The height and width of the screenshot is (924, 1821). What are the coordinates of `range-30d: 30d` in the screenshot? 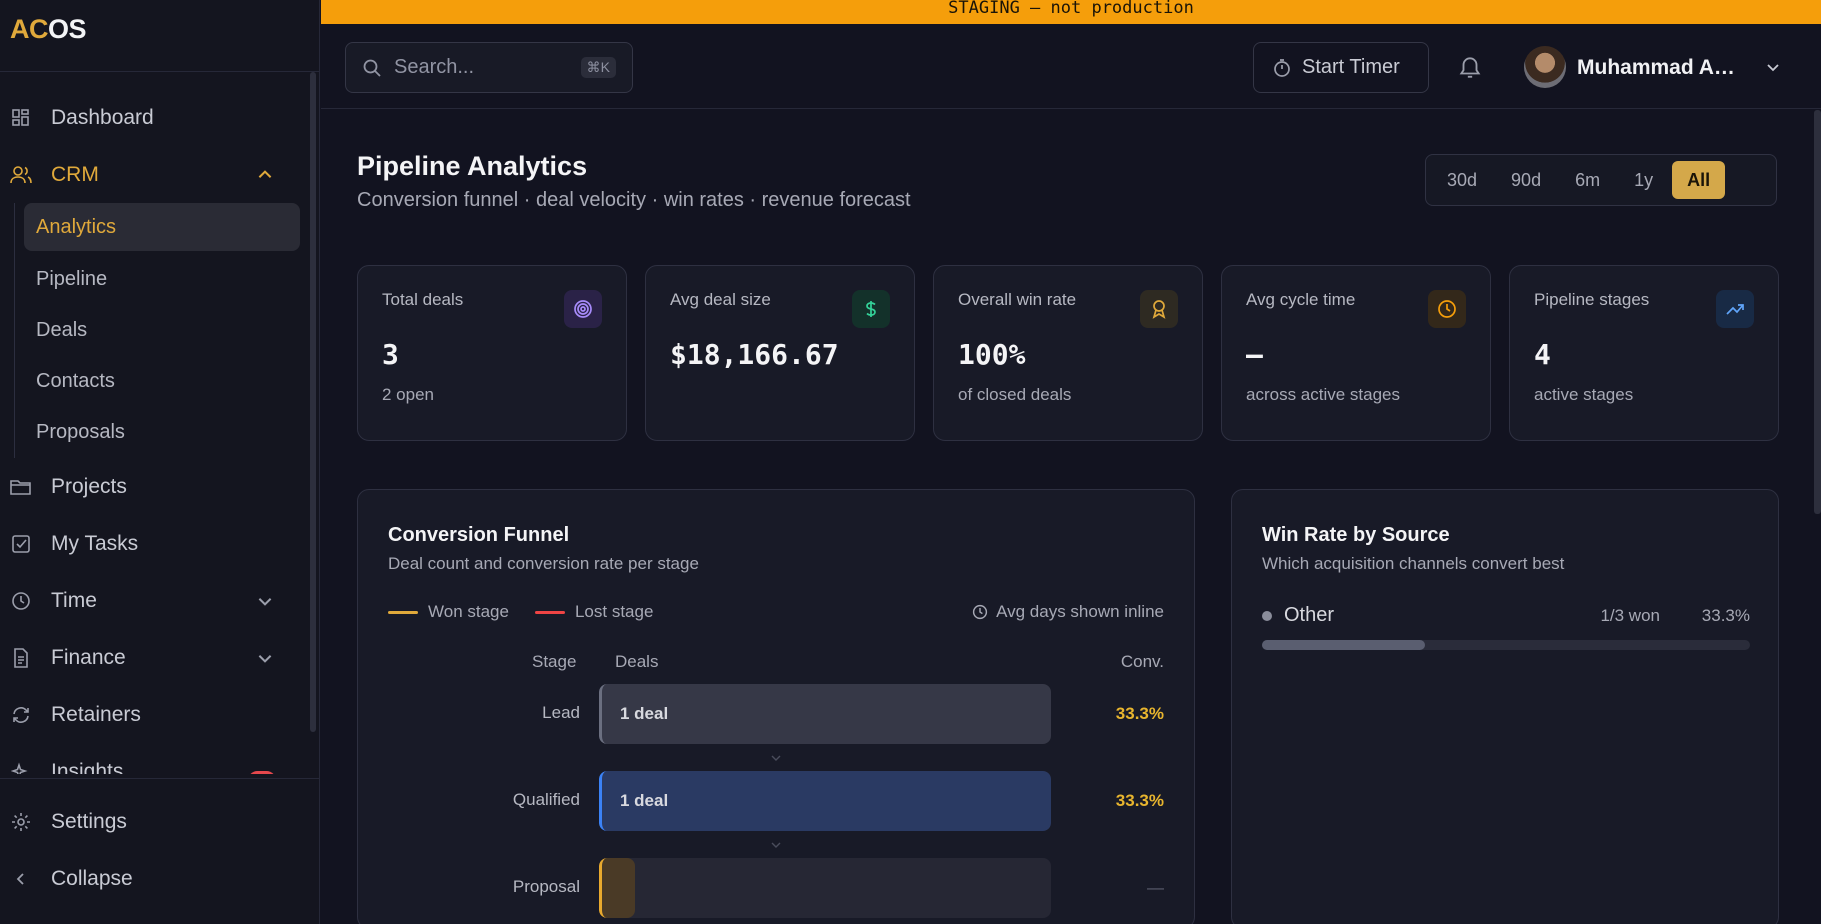 It's located at (1462, 180).